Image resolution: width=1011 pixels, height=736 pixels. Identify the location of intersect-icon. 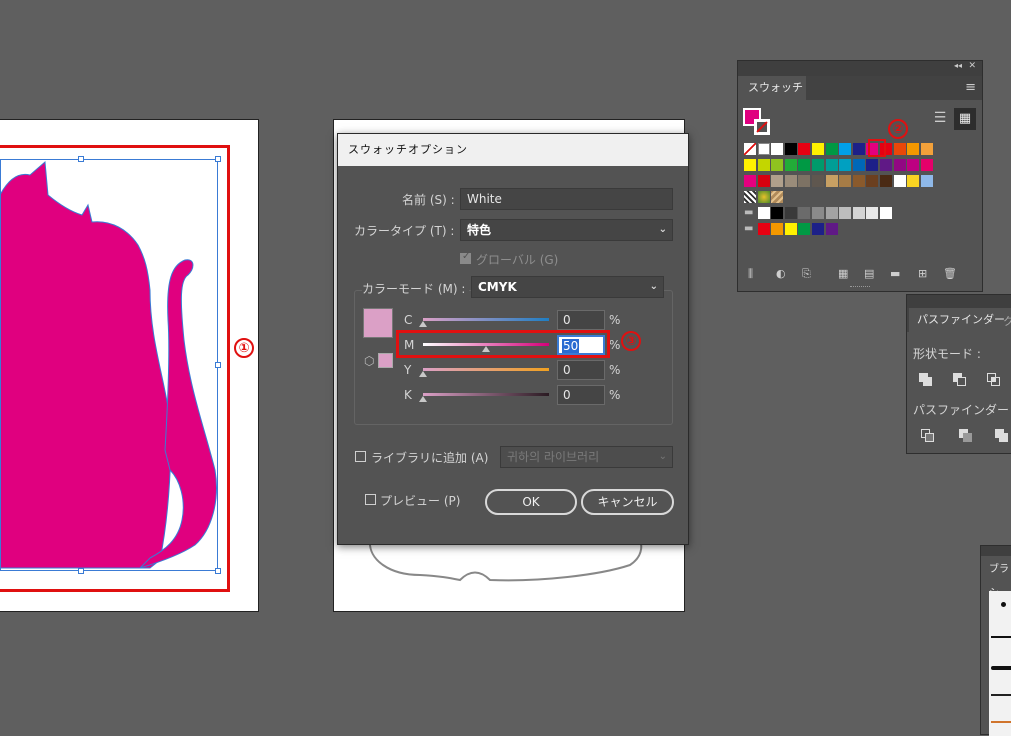
(994, 380).